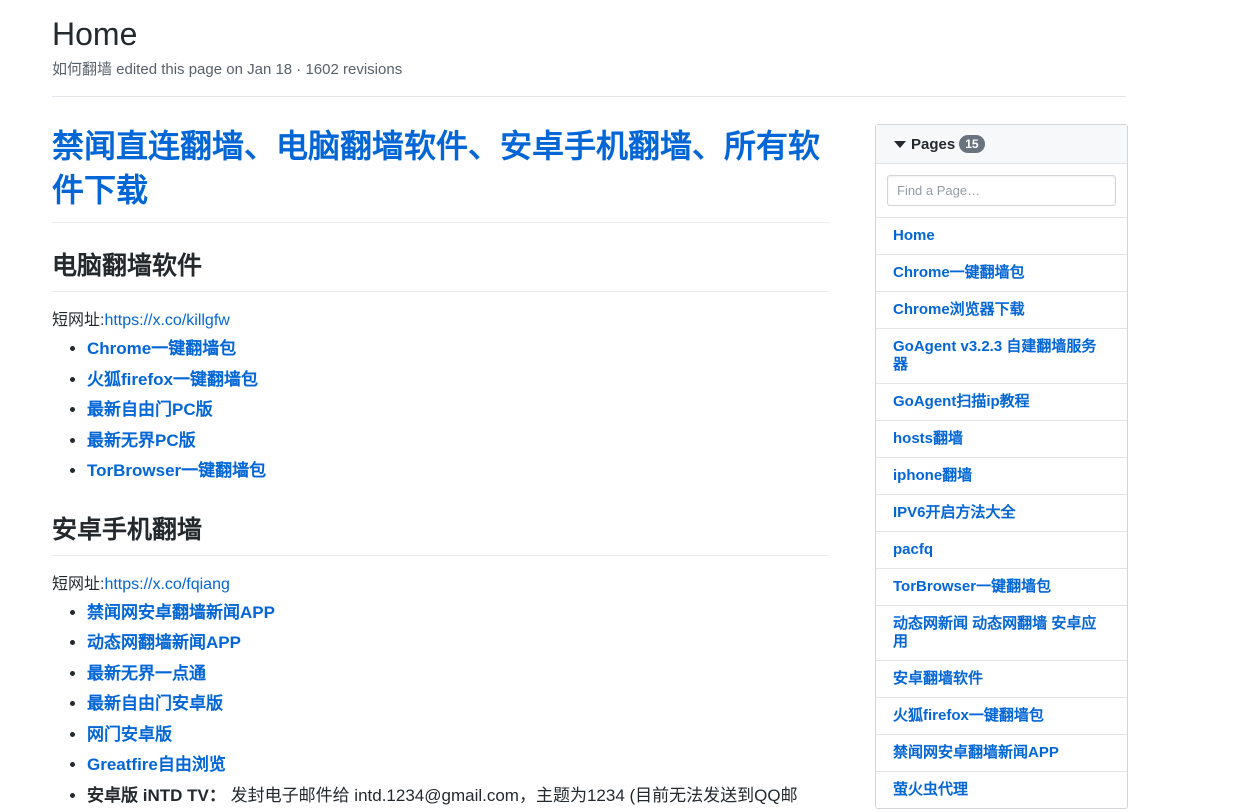 The width and height of the screenshot is (1240, 812). I want to click on sidebar-page-item: iphone翻墙, so click(1001, 476).